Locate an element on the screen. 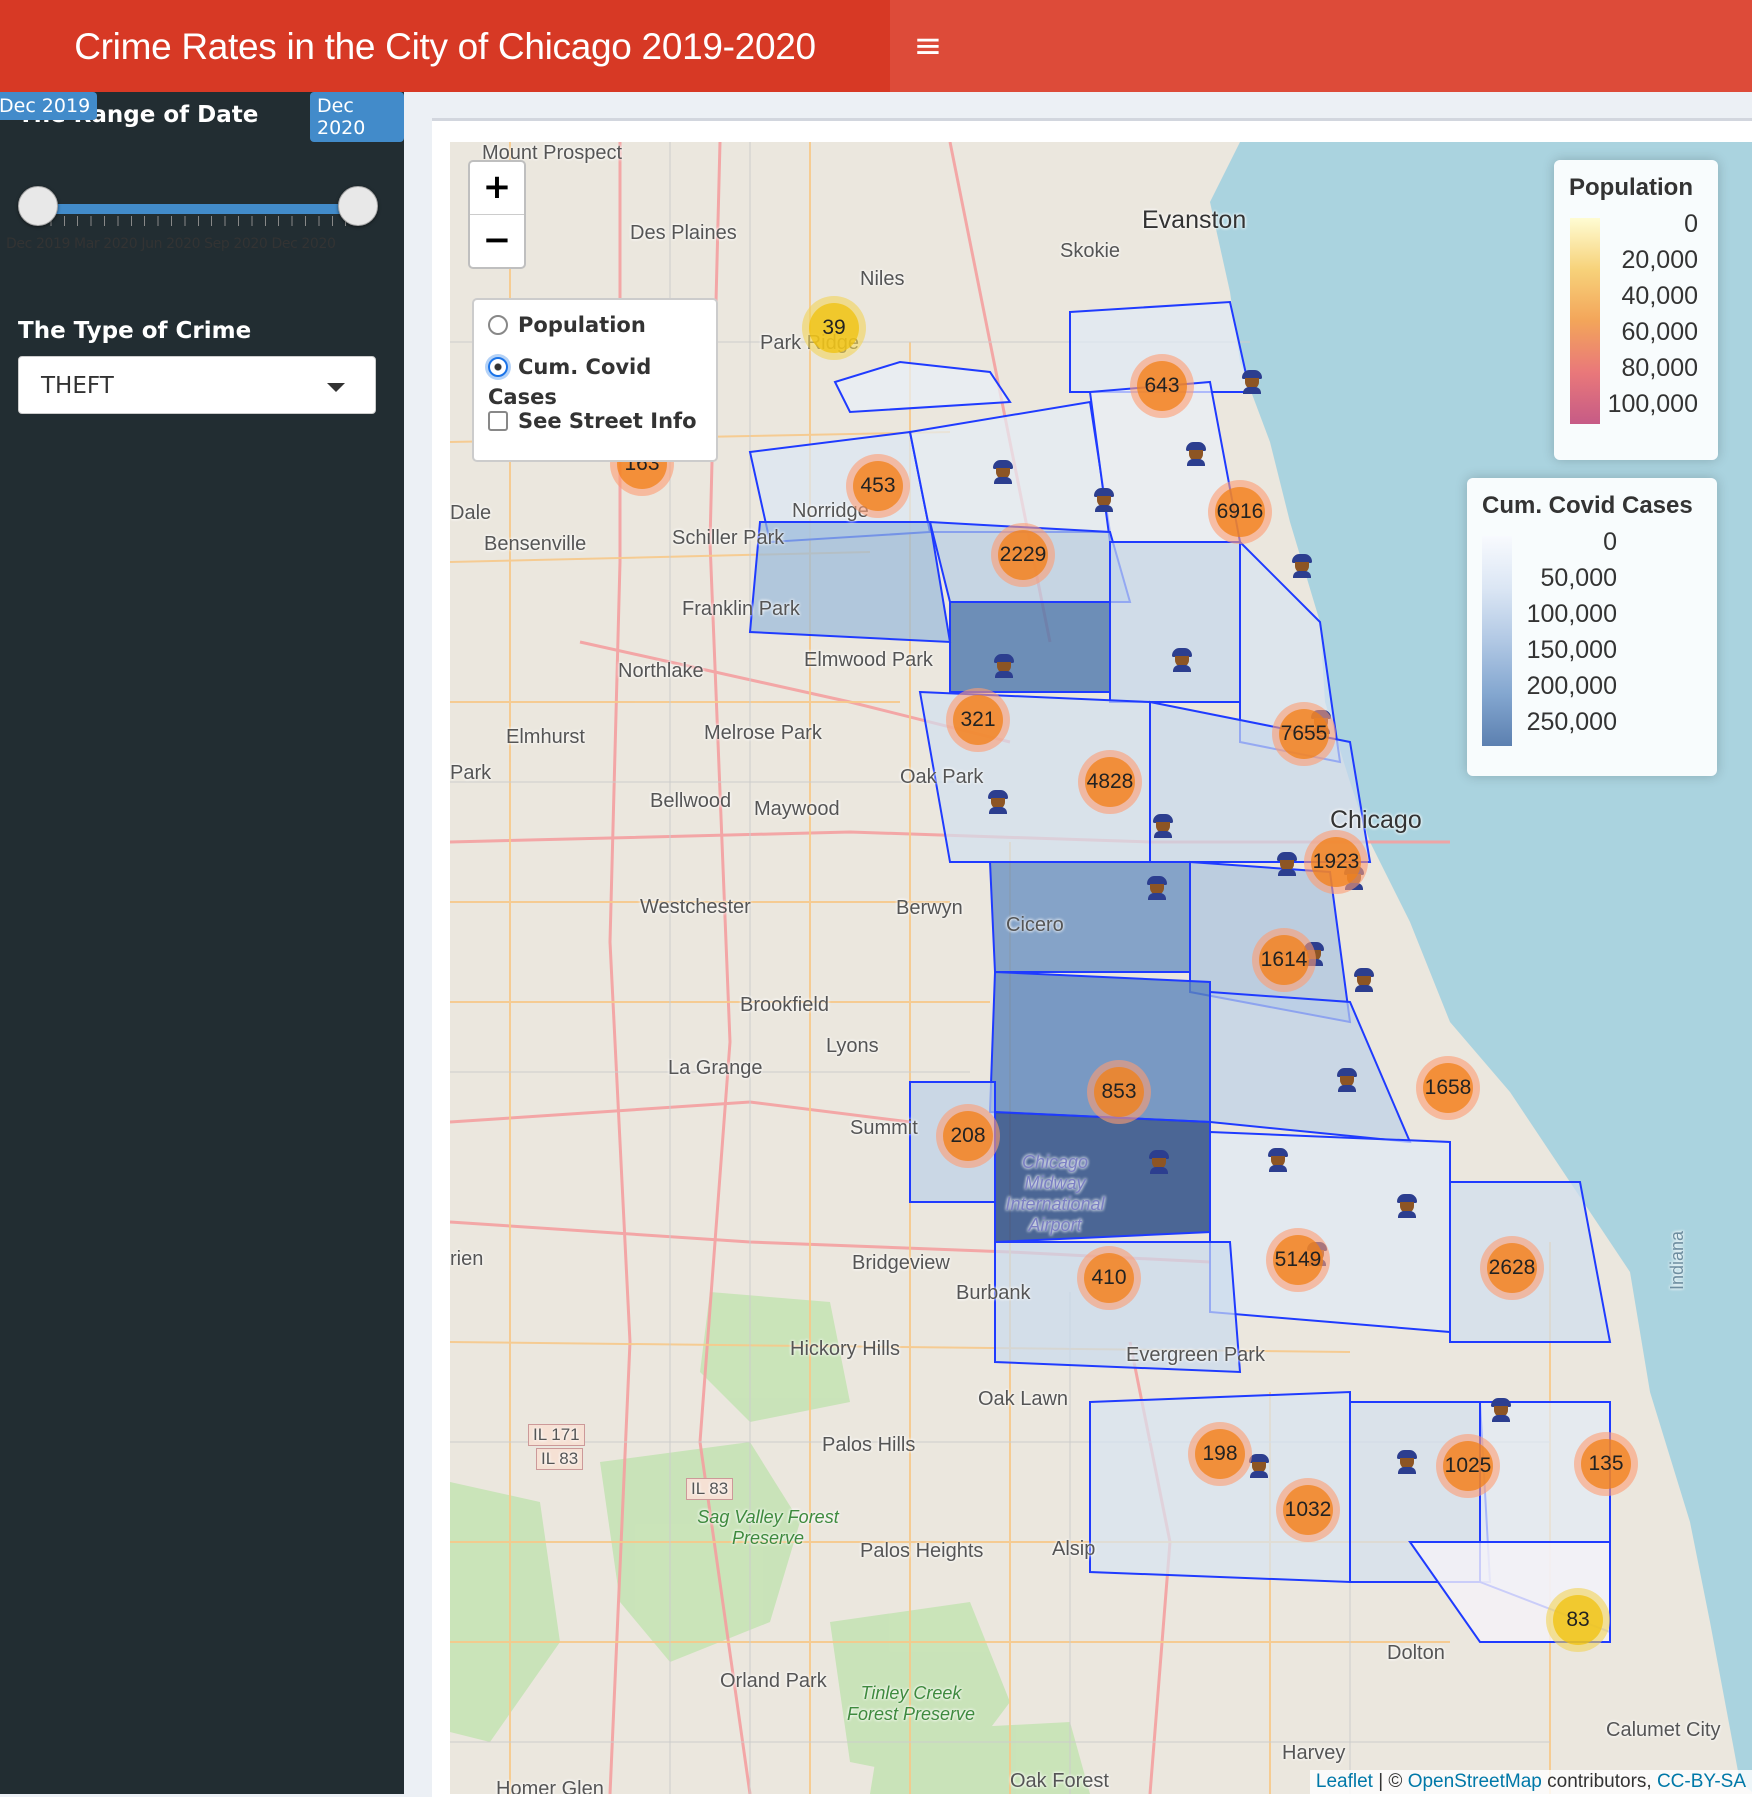 This screenshot has width=1752, height=1797. cluster-marker: 6916 is located at coordinates (1240, 512).